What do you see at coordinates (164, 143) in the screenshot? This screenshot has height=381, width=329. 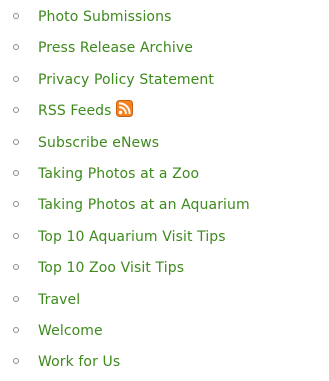 I see `list-item-subscribe-enews: Subscribe eNews` at bounding box center [164, 143].